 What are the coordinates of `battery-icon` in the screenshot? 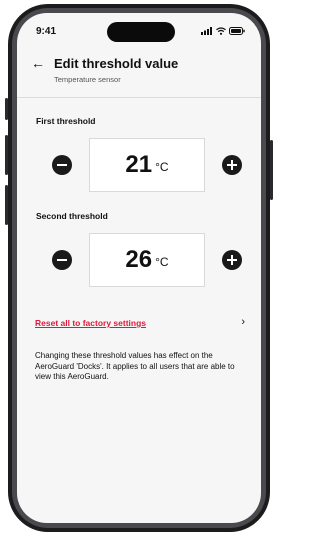 It's located at (237, 31).